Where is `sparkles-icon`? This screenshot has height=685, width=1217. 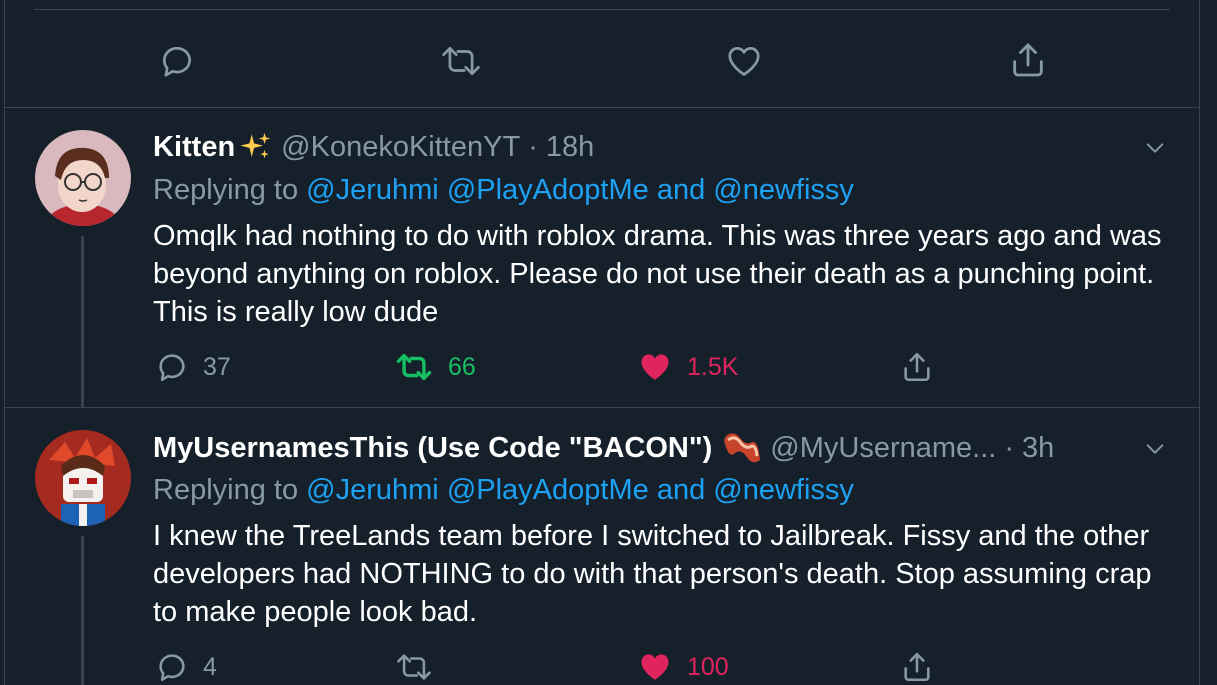
sparkles-icon is located at coordinates (256, 147).